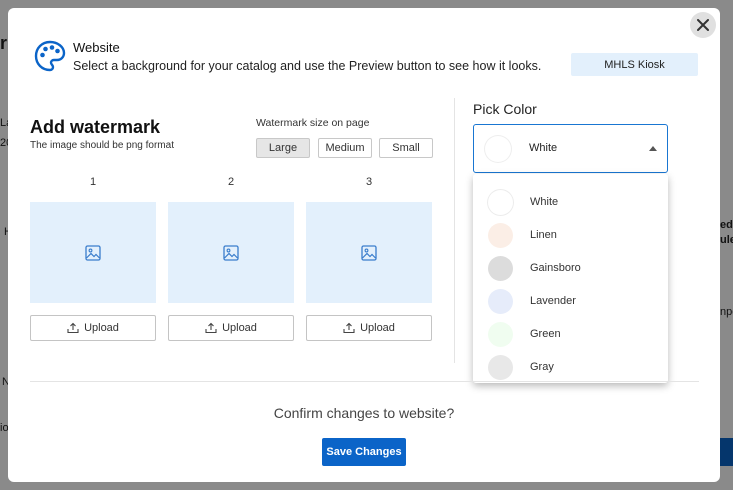 Image resolution: width=733 pixels, height=490 pixels. What do you see at coordinates (653, 148) in the screenshot?
I see `caret-up-icon` at bounding box center [653, 148].